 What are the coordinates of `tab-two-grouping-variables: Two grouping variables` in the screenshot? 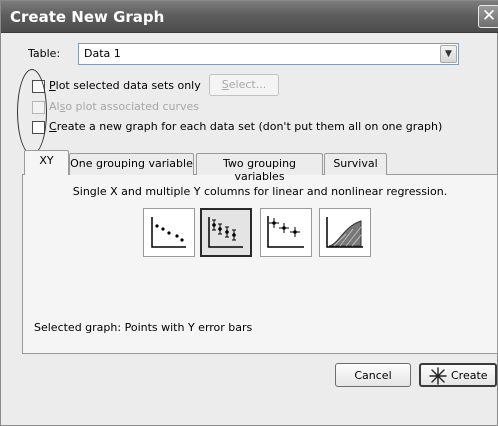 It's located at (259, 168).